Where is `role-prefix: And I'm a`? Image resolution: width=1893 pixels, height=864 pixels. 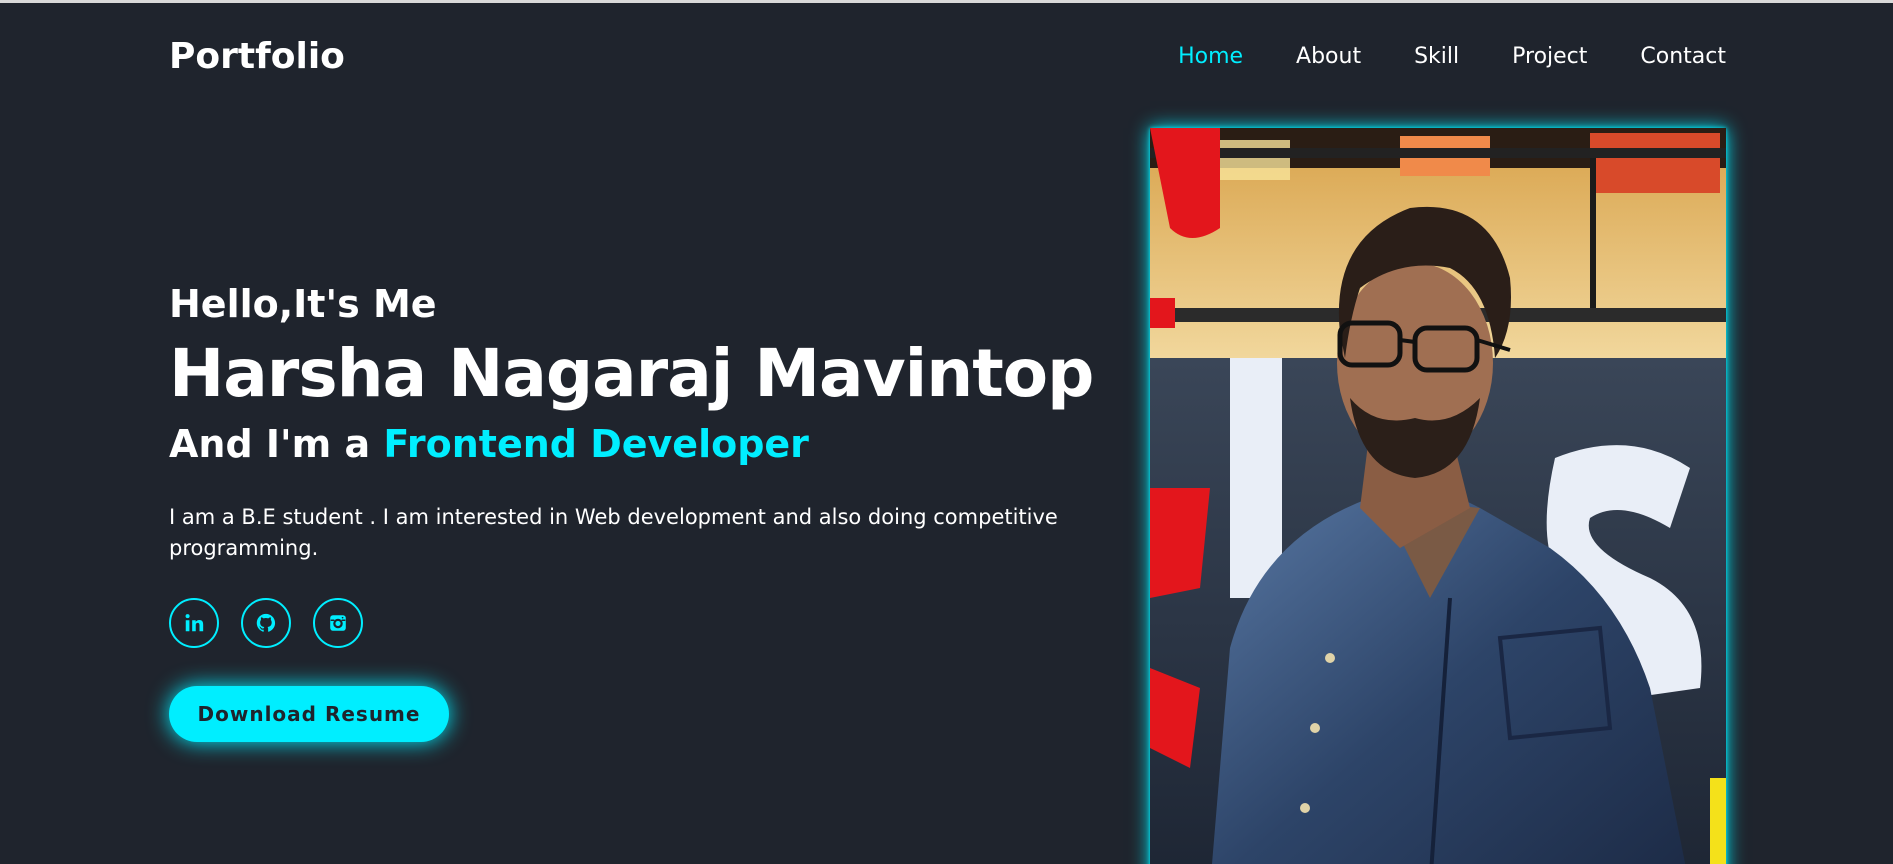 role-prefix: And I'm a is located at coordinates (270, 444).